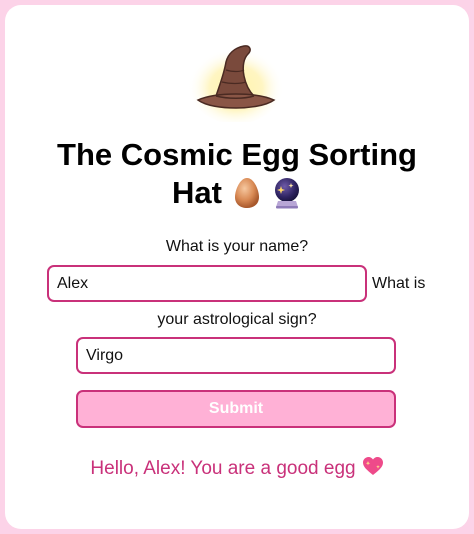 This screenshot has width=474, height=534. Describe the element at coordinates (223, 468) in the screenshot. I see `result-text: Hello, Alex! You are a good egg` at that location.